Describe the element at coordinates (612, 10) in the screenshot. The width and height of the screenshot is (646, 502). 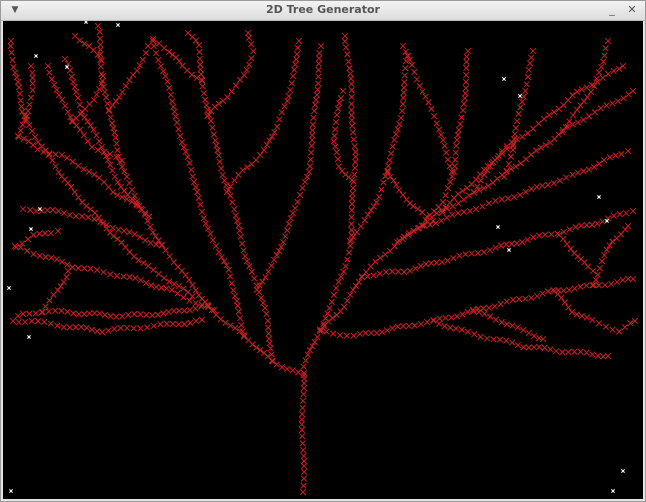
I see `minimize-icon: _` at that location.